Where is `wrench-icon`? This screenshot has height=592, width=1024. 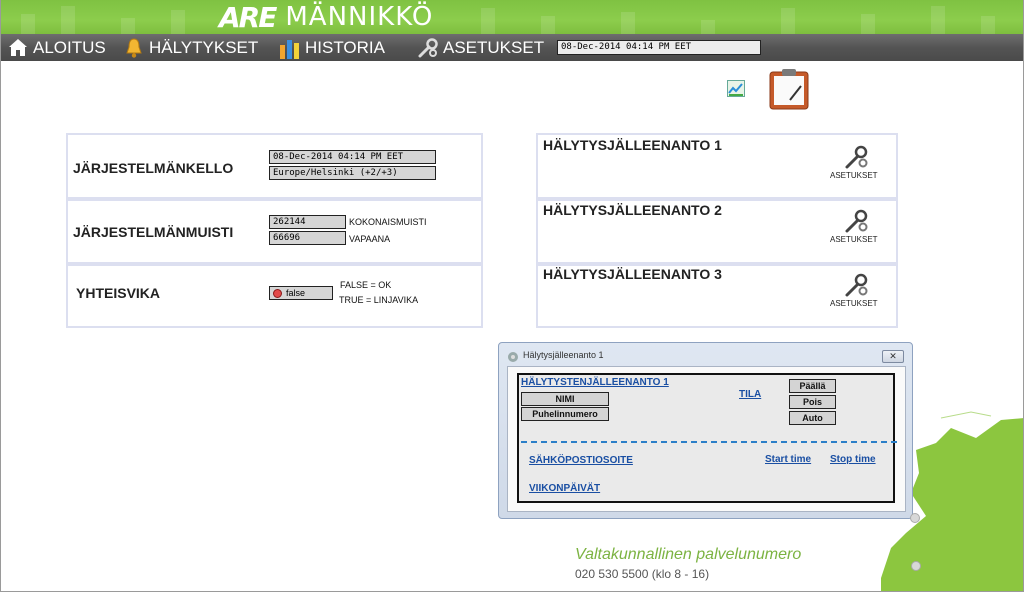 wrench-icon is located at coordinates (428, 48).